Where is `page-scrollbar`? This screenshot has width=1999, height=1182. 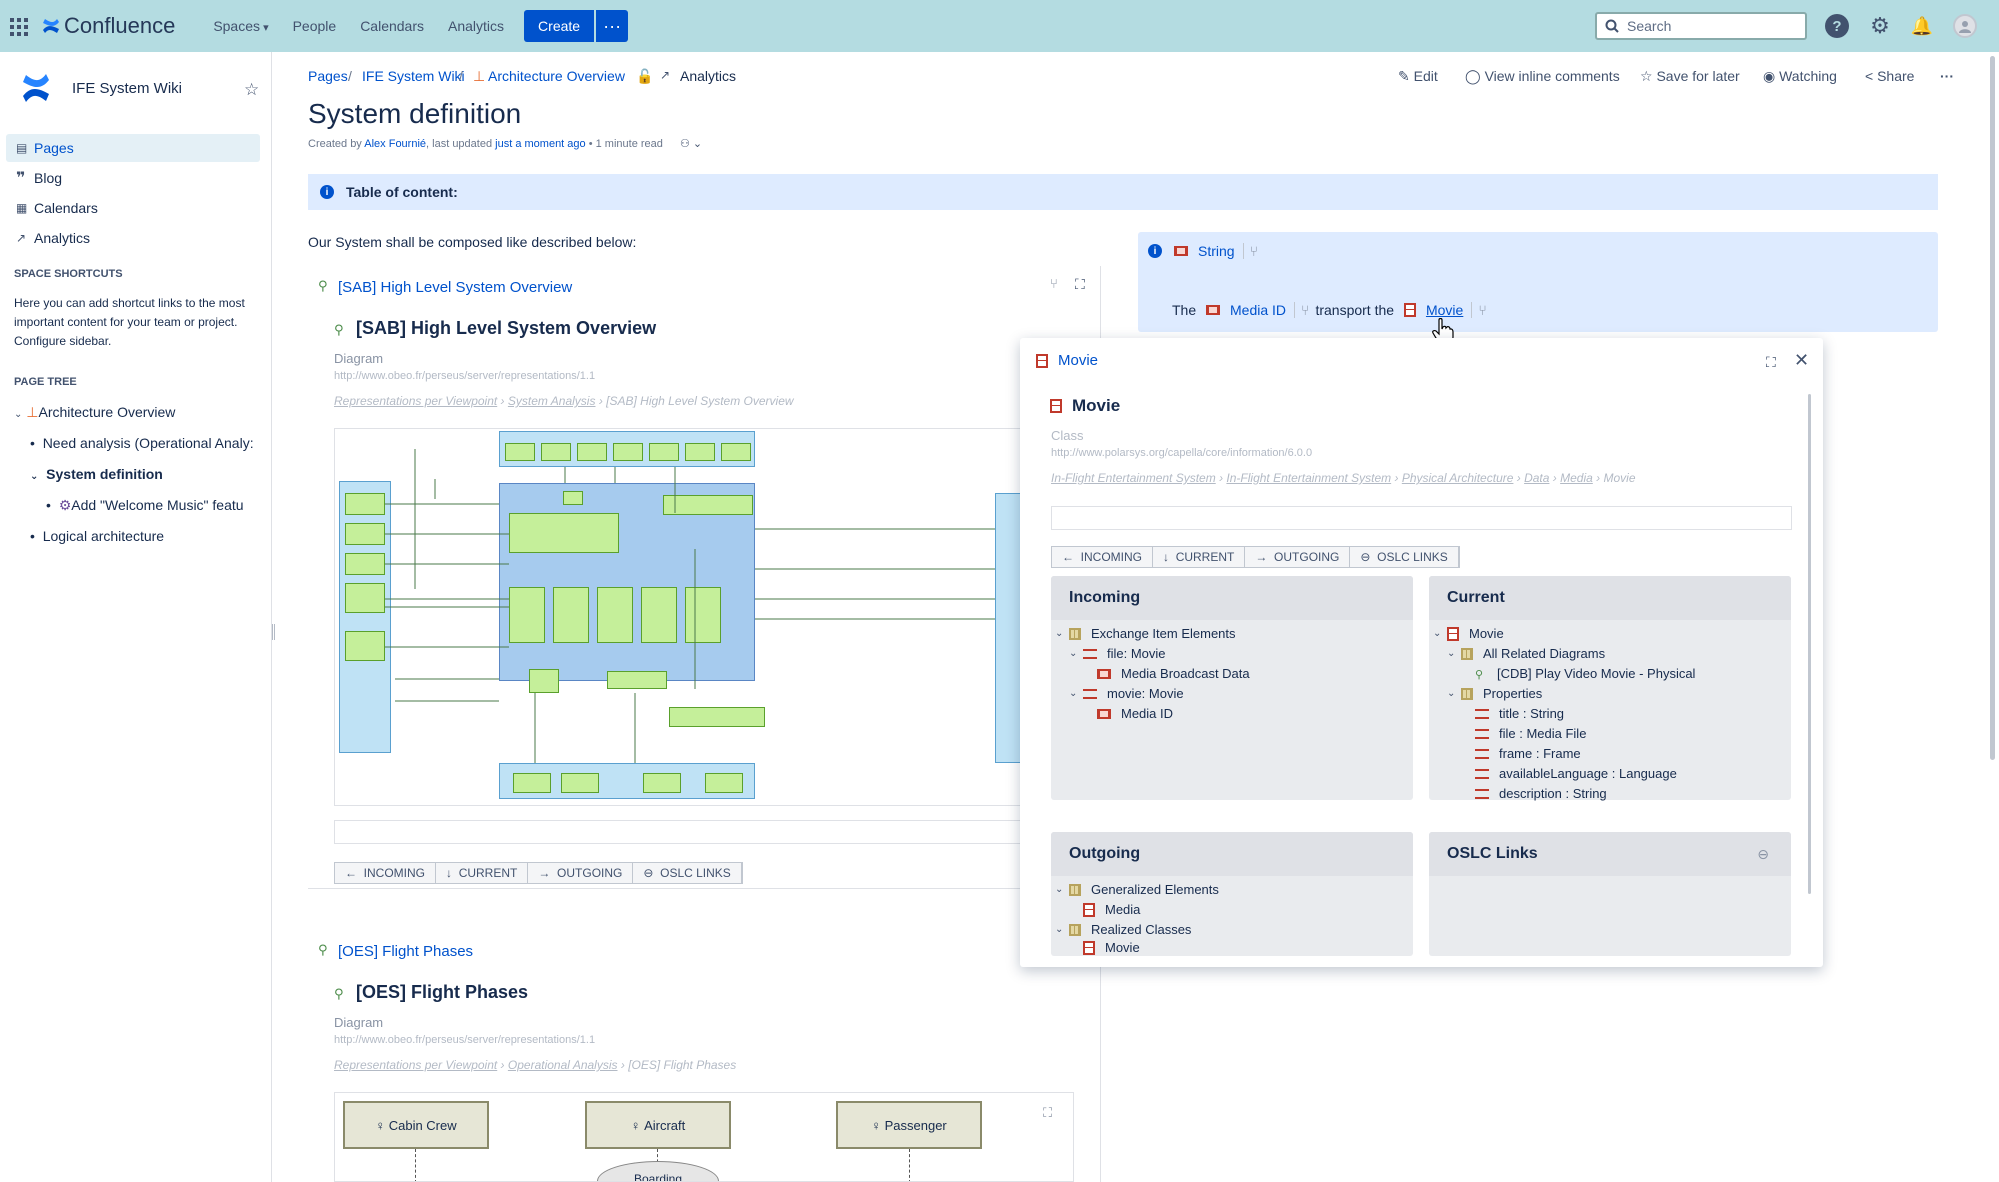 page-scrollbar is located at coordinates (1992, 408).